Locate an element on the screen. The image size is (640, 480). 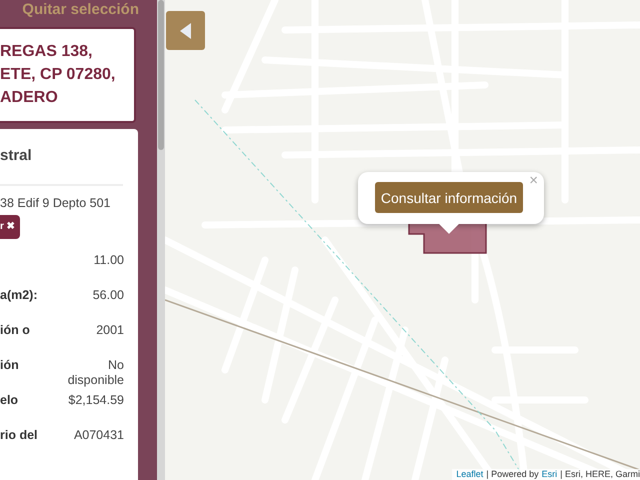
left-triangle-icon is located at coordinates (186, 30).